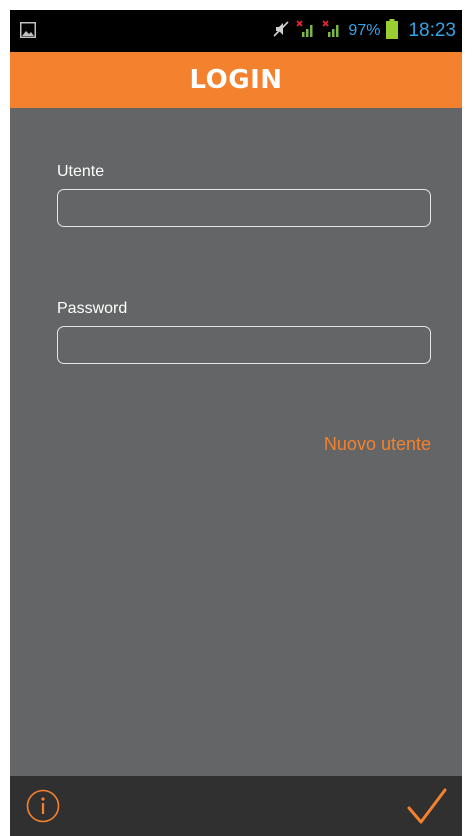  I want to click on page-title: LOGIN, so click(236, 80).